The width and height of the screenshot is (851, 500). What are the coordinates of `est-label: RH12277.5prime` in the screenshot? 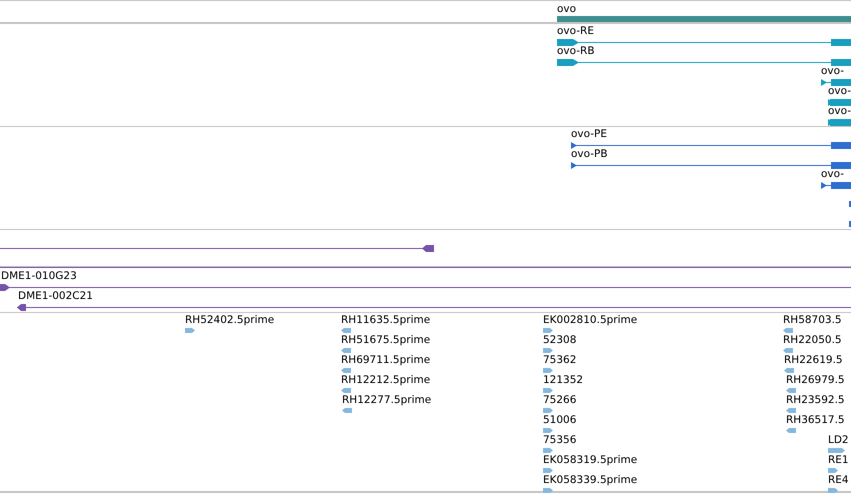 It's located at (387, 400).